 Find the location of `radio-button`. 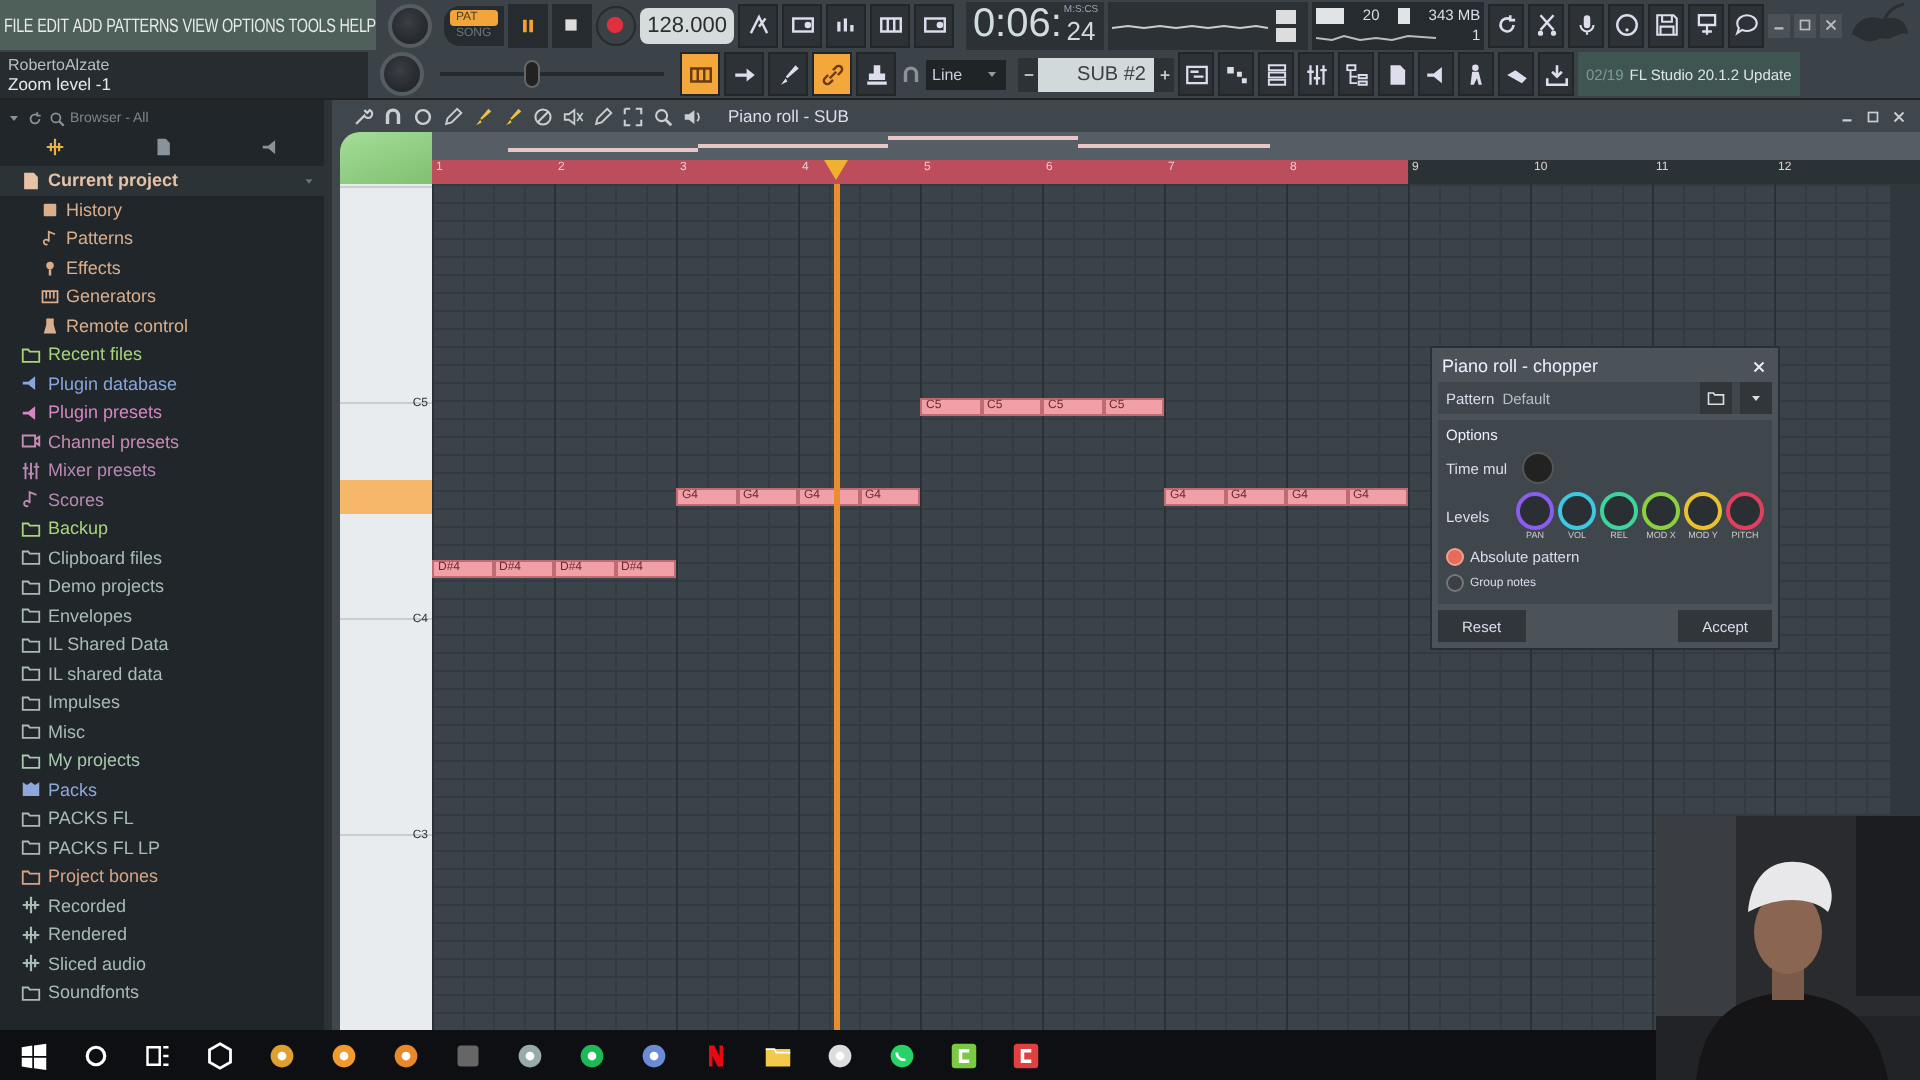

radio-button is located at coordinates (1455, 557).